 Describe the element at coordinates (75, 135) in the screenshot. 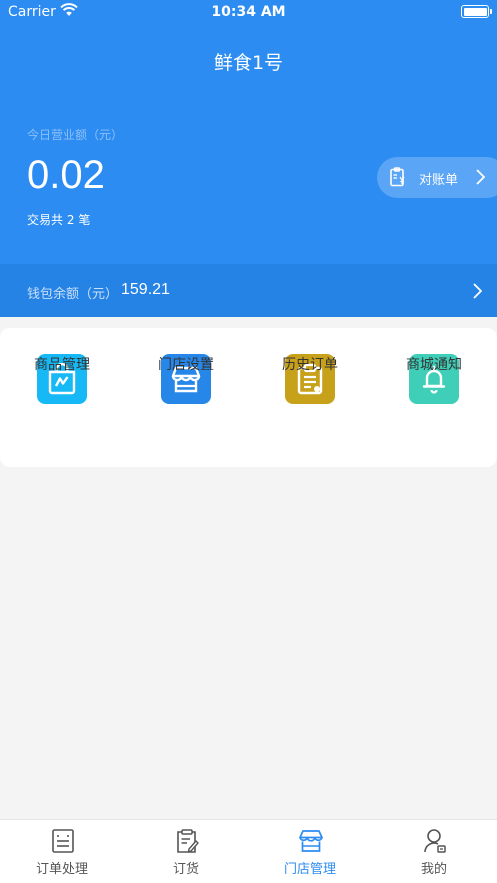

I see `today-revenue-label: 今日营业额（元）` at that location.